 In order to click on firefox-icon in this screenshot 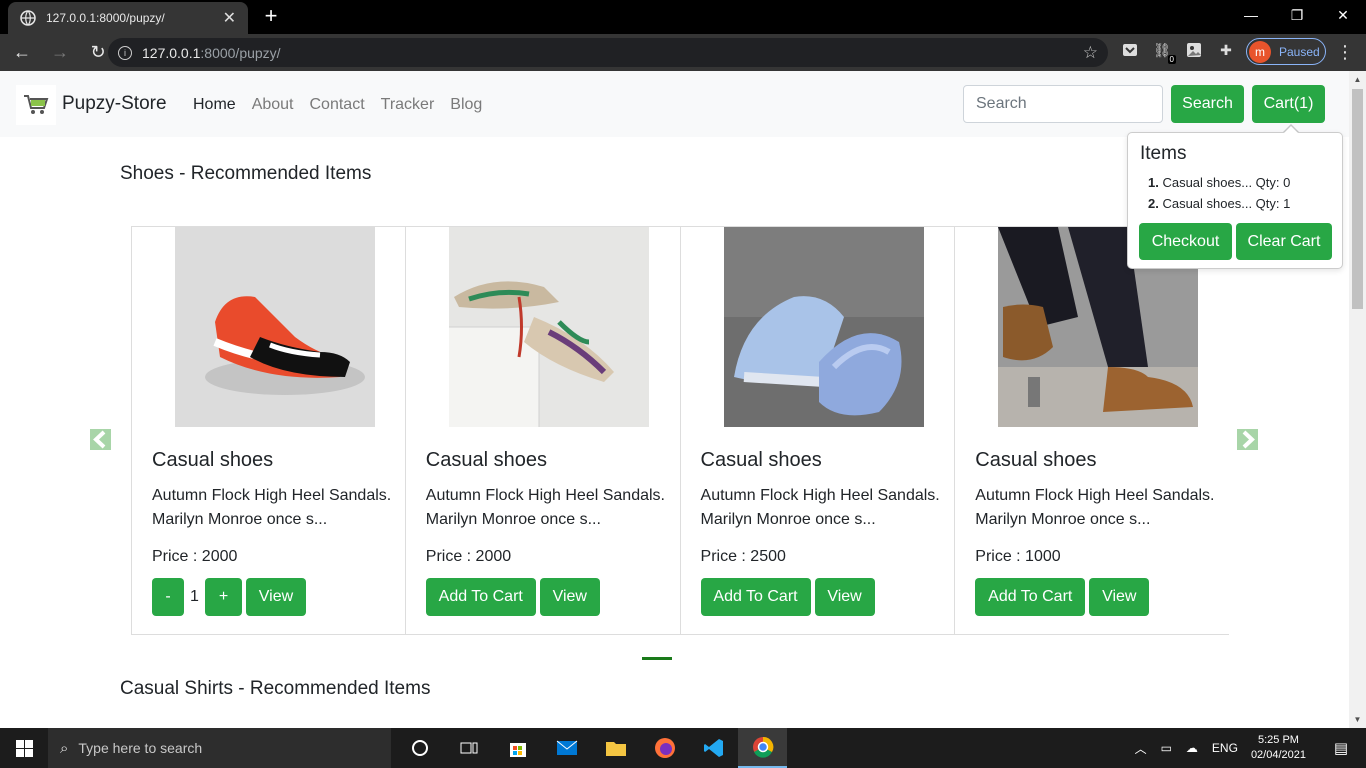, I will do `click(664, 748)`.